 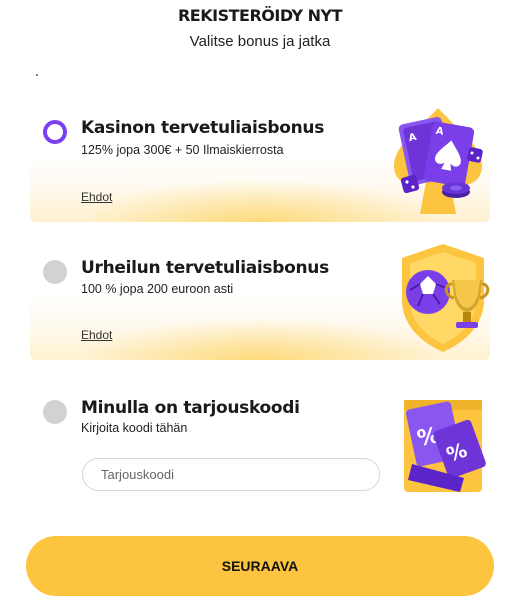 What do you see at coordinates (260, 15) in the screenshot?
I see `page-title: REKISTERÖIDY NYT` at bounding box center [260, 15].